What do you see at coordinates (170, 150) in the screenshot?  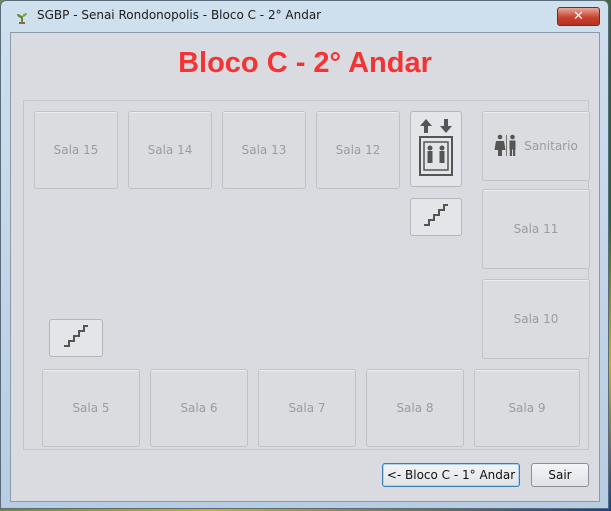 I see `room-sala-14: Sala 14` at bounding box center [170, 150].